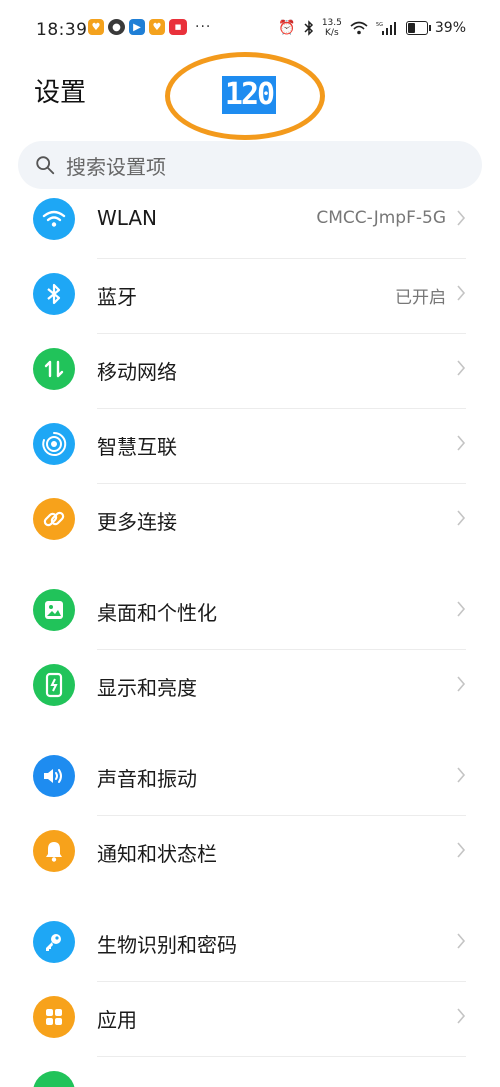 This screenshot has height=1087, width=500. I want to click on settings-item-more-connections: 更多连接, so click(250, 521).